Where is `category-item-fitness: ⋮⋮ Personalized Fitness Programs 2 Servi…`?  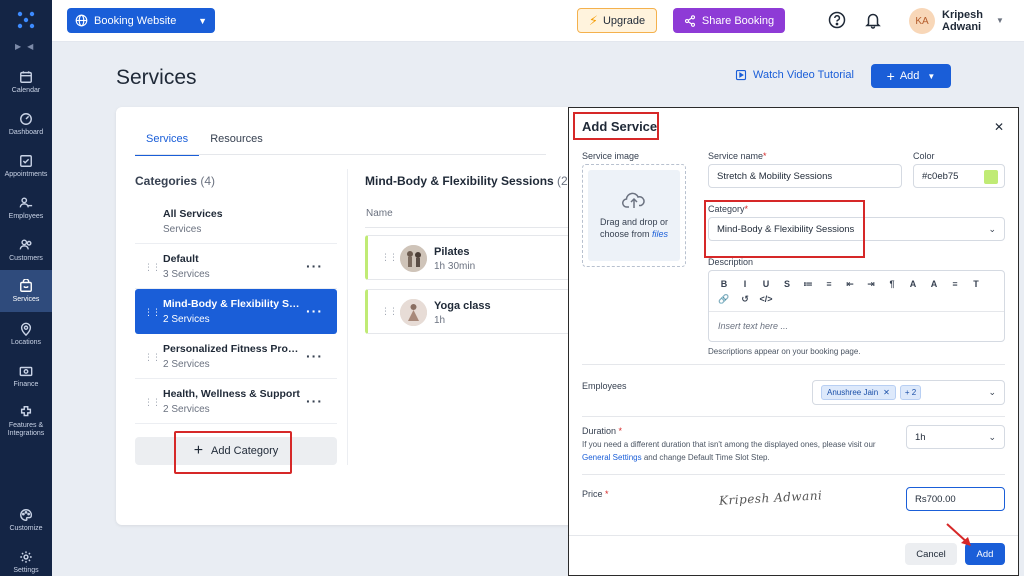
category-item-fitness: ⋮⋮ Personalized Fitness Programs 2 Servi… is located at coordinates (236, 356).